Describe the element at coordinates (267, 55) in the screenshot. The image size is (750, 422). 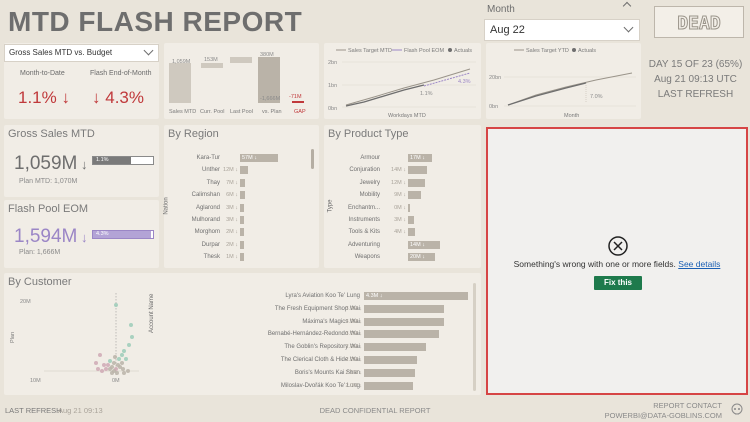
I see `waterfall-value: 380M` at that location.